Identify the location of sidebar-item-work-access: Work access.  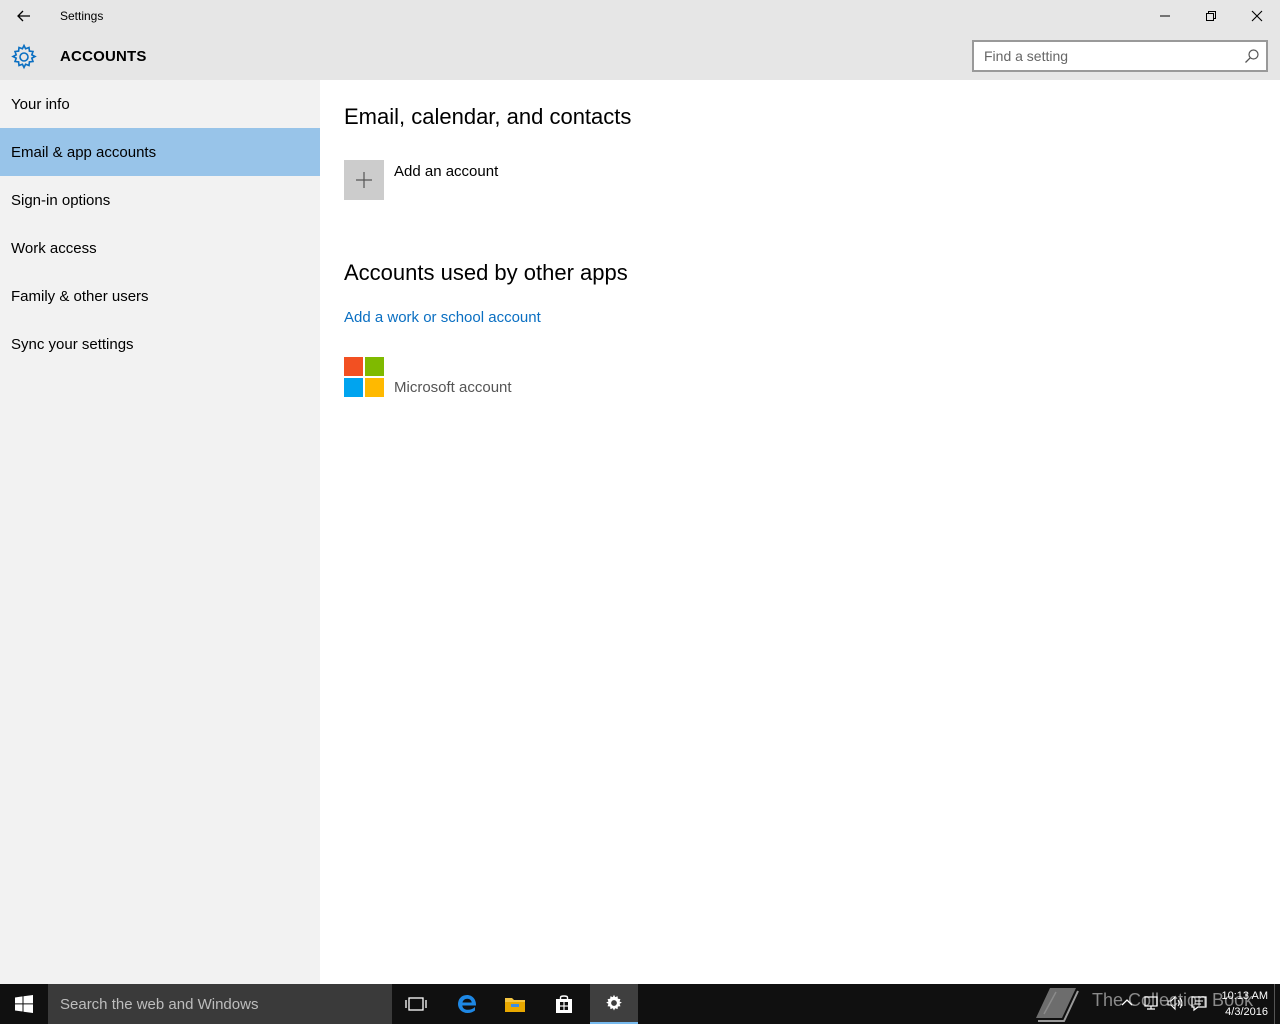
(160, 248).